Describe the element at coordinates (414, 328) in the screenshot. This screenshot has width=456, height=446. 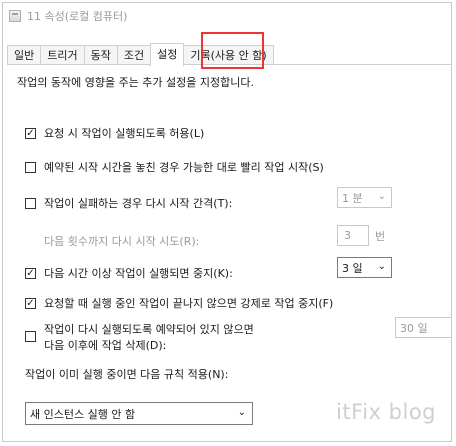
I see `delete-delay-value: 30 일` at that location.